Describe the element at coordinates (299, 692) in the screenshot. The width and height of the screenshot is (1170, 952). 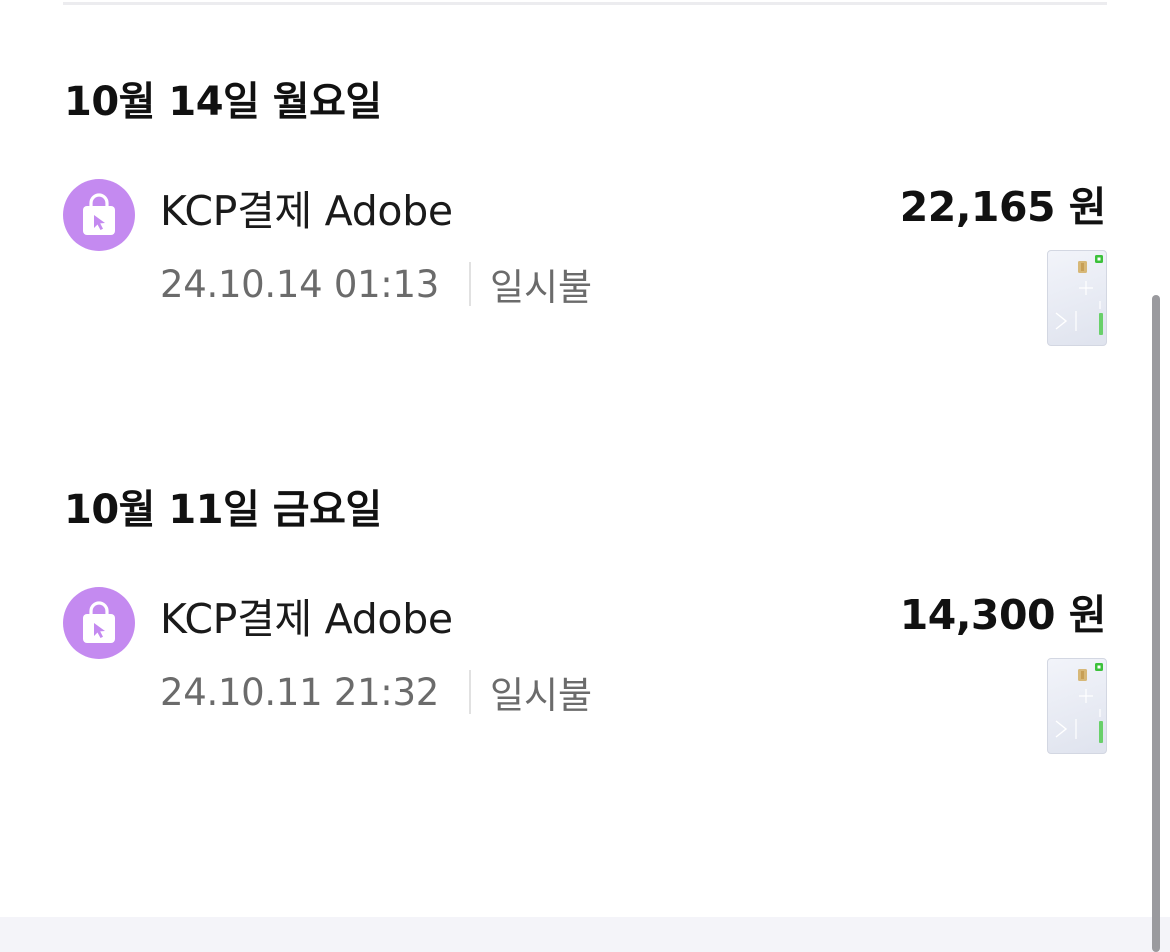
I see `transaction-datetime: 24.10.11 21:32` at that location.